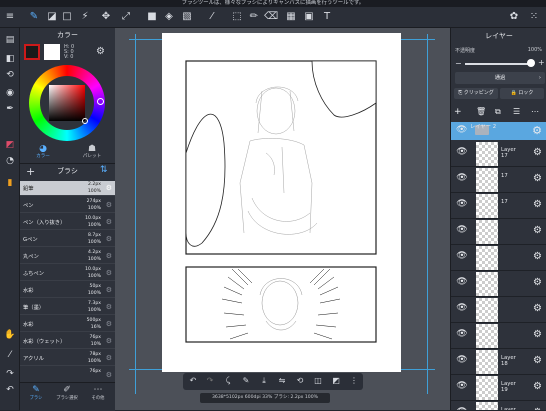 Image resolution: width=546 pixels, height=411 pixels. What do you see at coordinates (85, 121) in the screenshot?
I see `sv-handle` at bounding box center [85, 121].